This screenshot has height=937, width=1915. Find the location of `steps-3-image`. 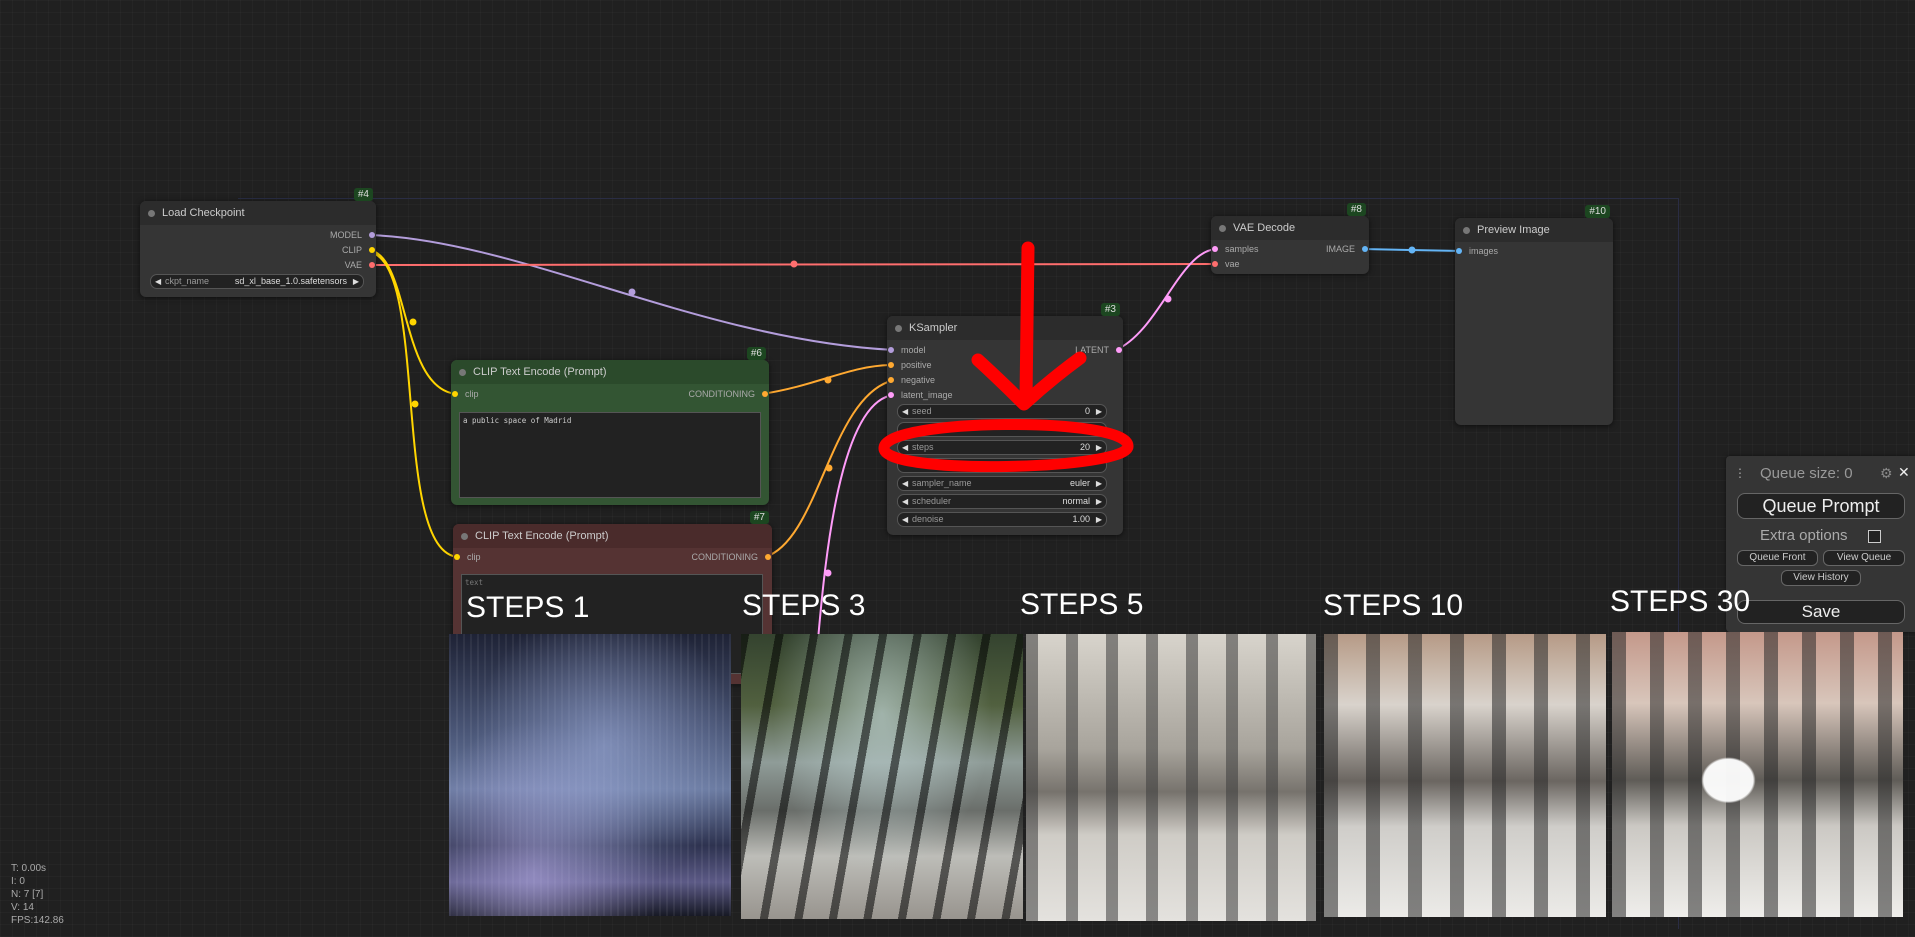

steps-3-image is located at coordinates (882, 776).